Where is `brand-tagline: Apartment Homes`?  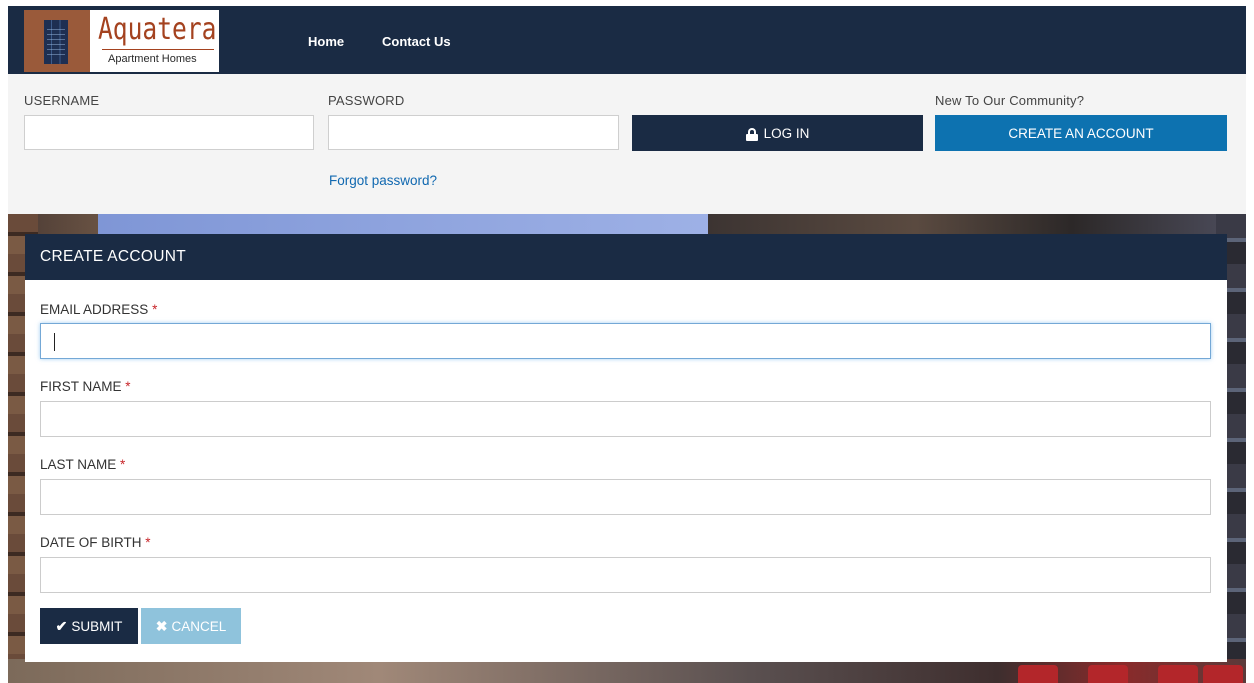
brand-tagline: Apartment Homes is located at coordinates (152, 59).